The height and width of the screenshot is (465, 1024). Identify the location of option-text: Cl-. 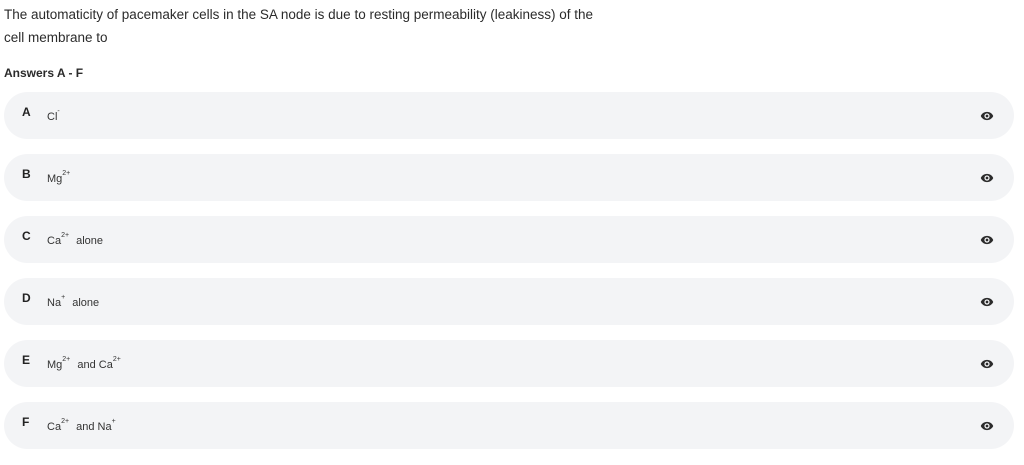
(53, 115).